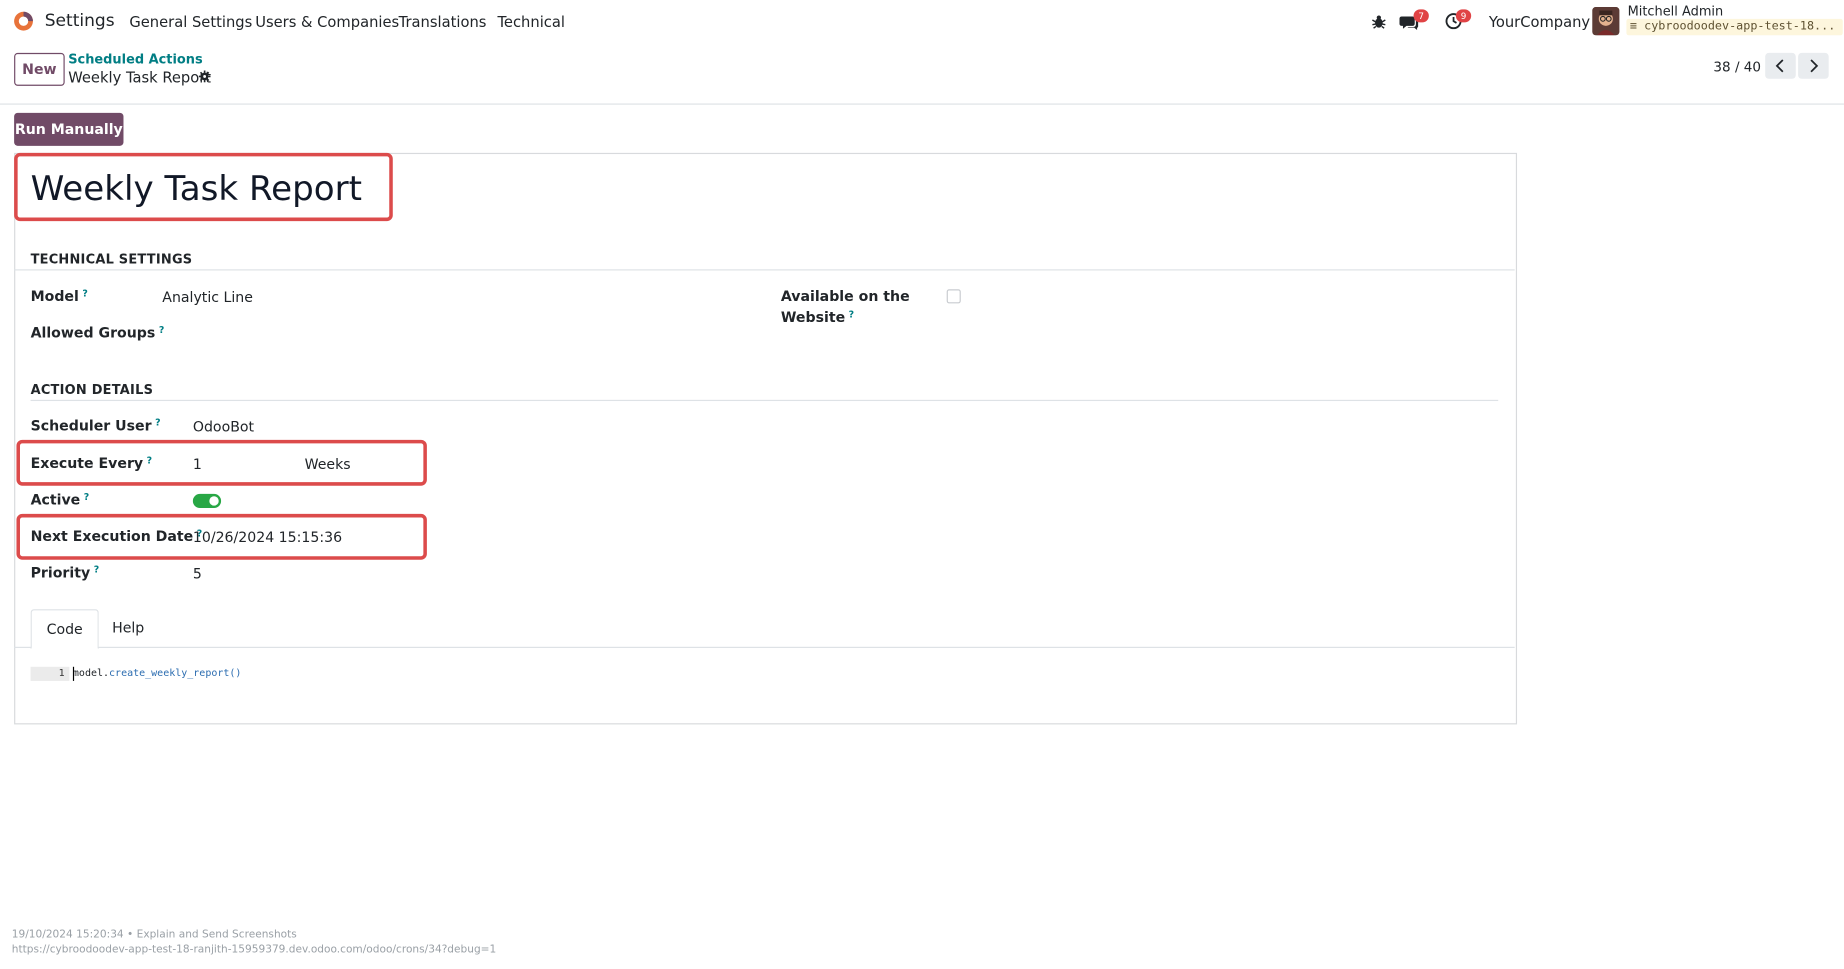 The height and width of the screenshot is (969, 1844). Describe the element at coordinates (98, 333) in the screenshot. I see `field-label-allowed-groups: Allowed Groups?` at that location.